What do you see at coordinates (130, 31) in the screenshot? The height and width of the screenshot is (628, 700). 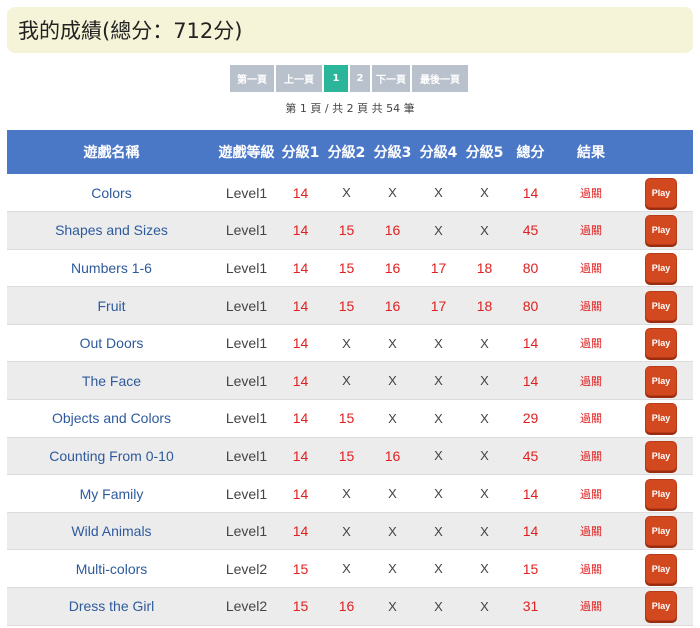 I see `page-title-text: 我的成績(總分：712分)` at bounding box center [130, 31].